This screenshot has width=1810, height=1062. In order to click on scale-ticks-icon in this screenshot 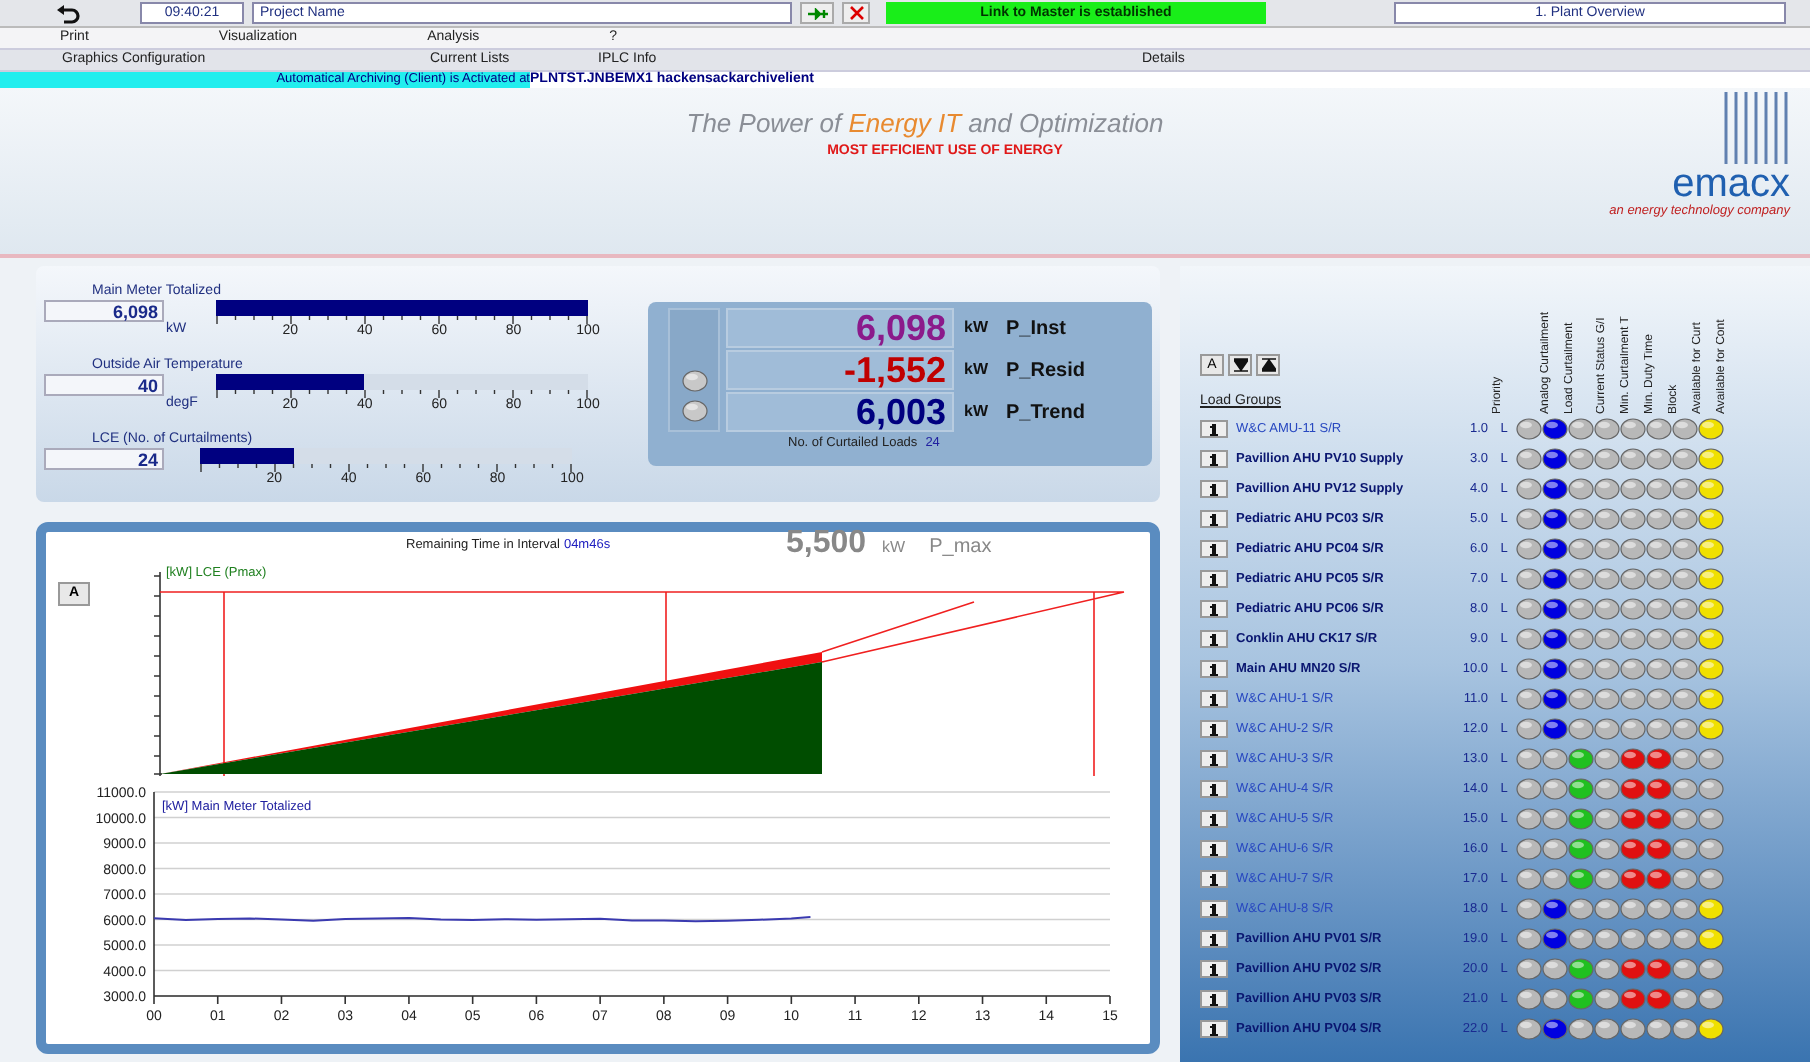, I will do `click(402, 319)`.